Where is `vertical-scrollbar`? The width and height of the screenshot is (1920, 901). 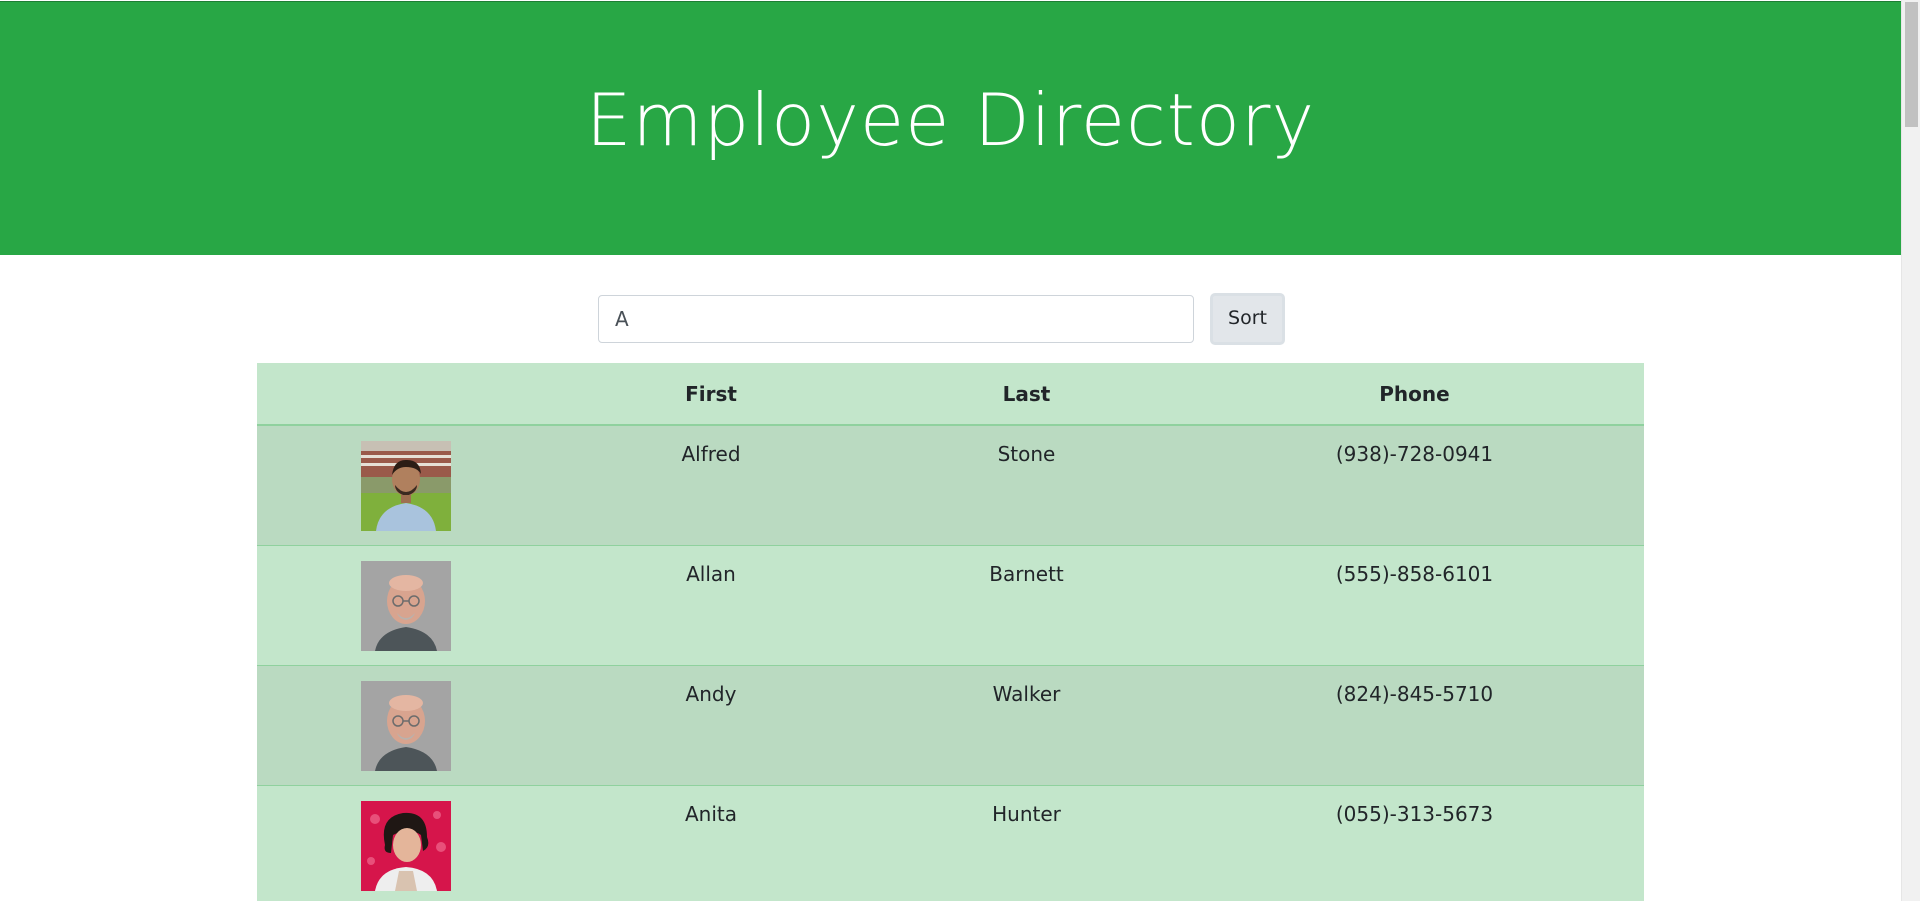
vertical-scrollbar is located at coordinates (1910, 450).